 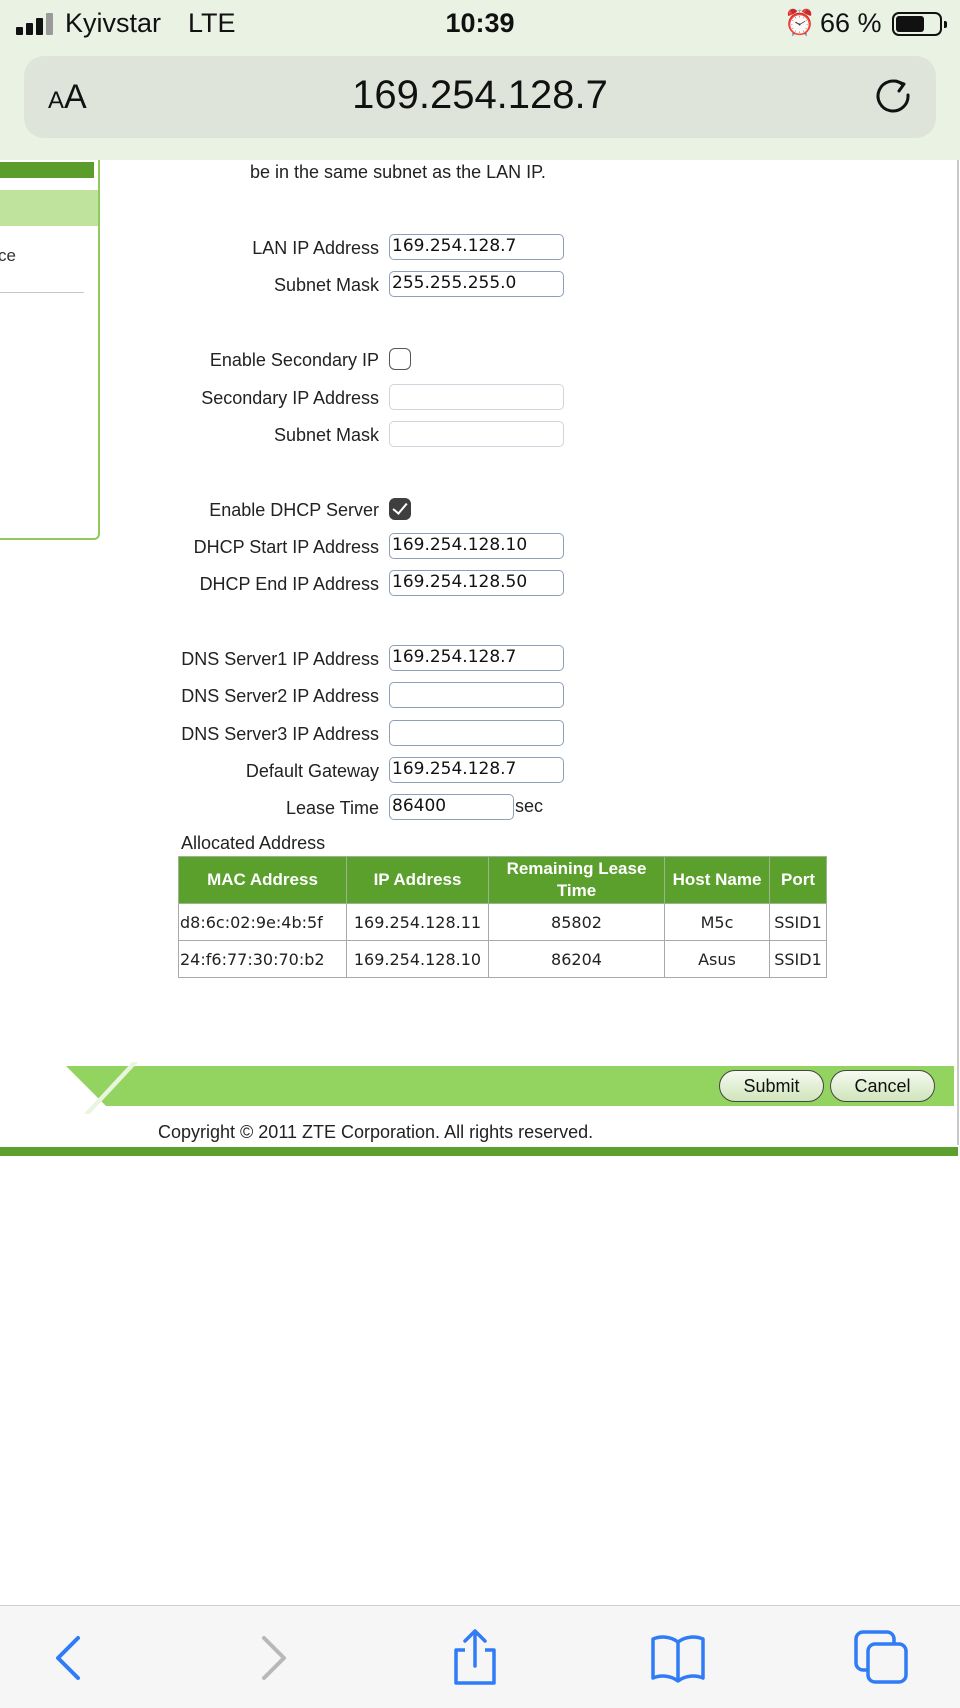 I want to click on sidebar-header, so click(x=47, y=170).